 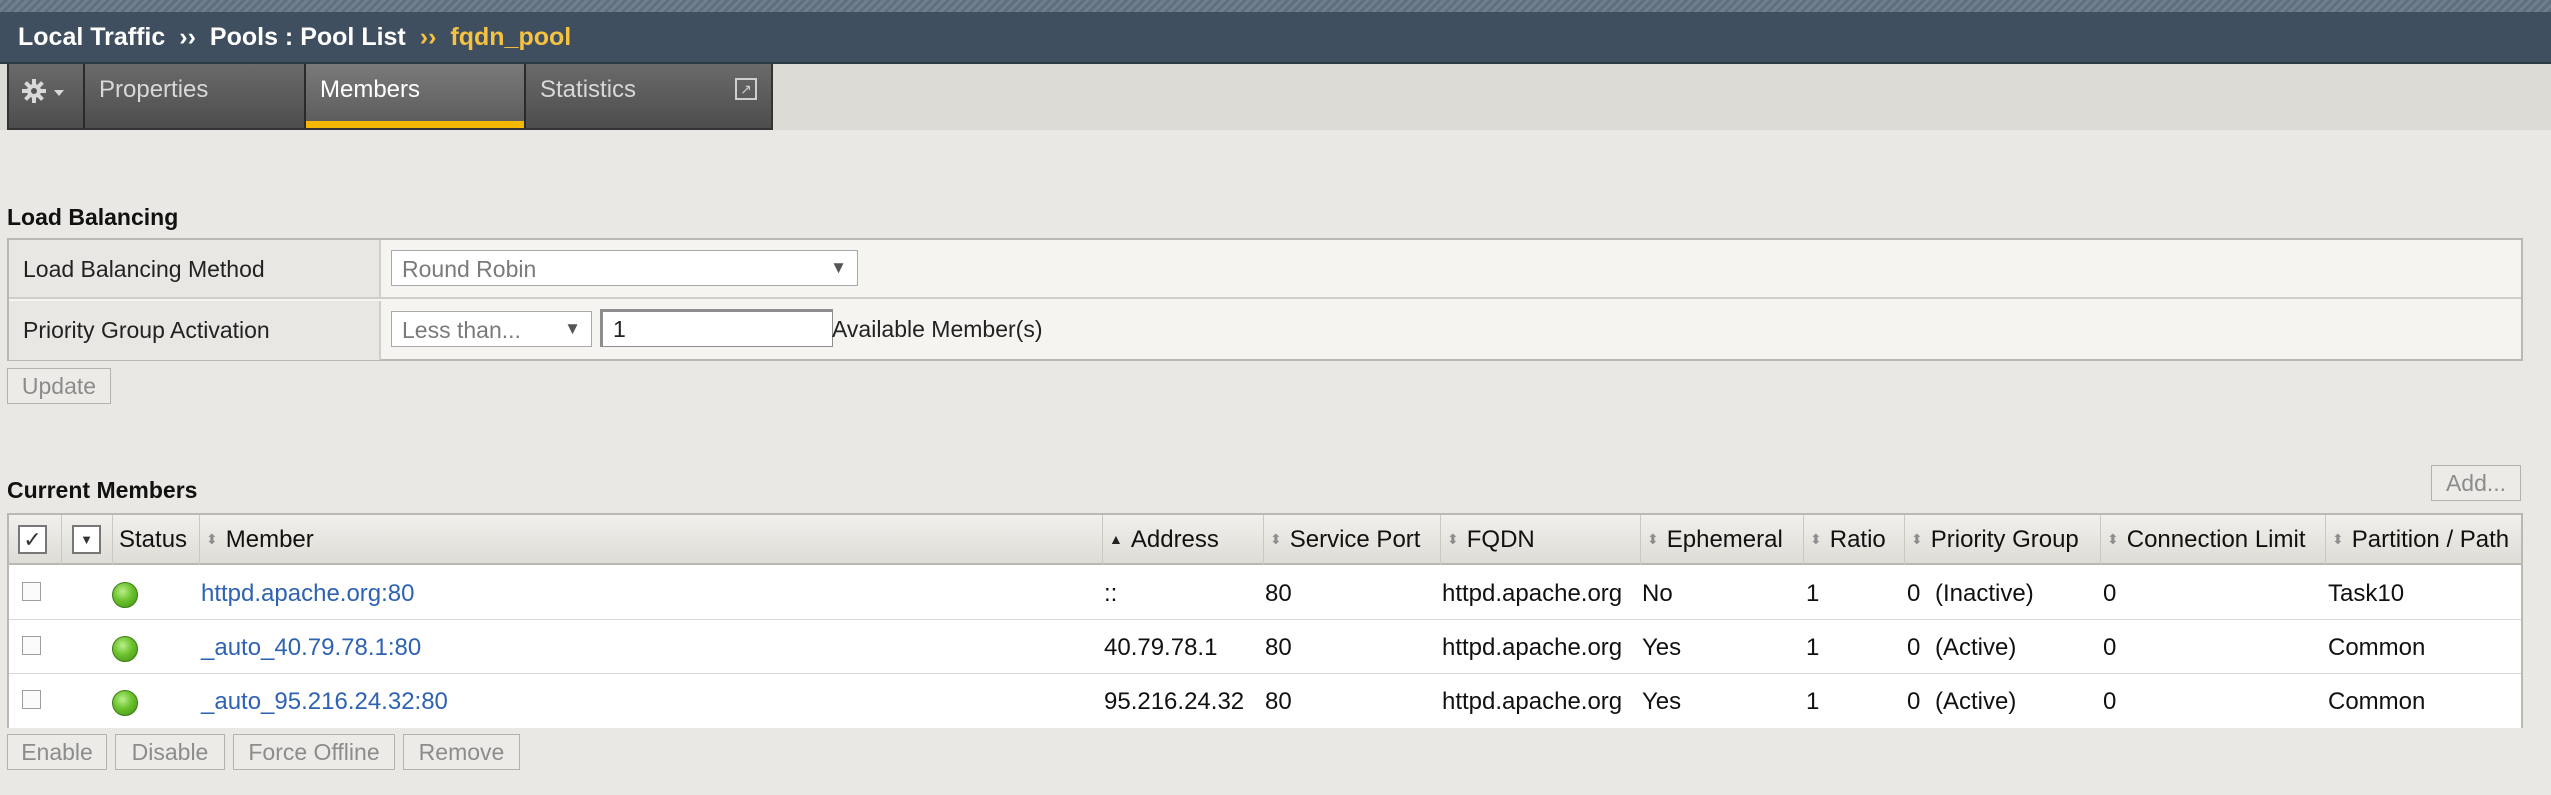 What do you see at coordinates (746, 89) in the screenshot?
I see `external-link-icon: ↗` at bounding box center [746, 89].